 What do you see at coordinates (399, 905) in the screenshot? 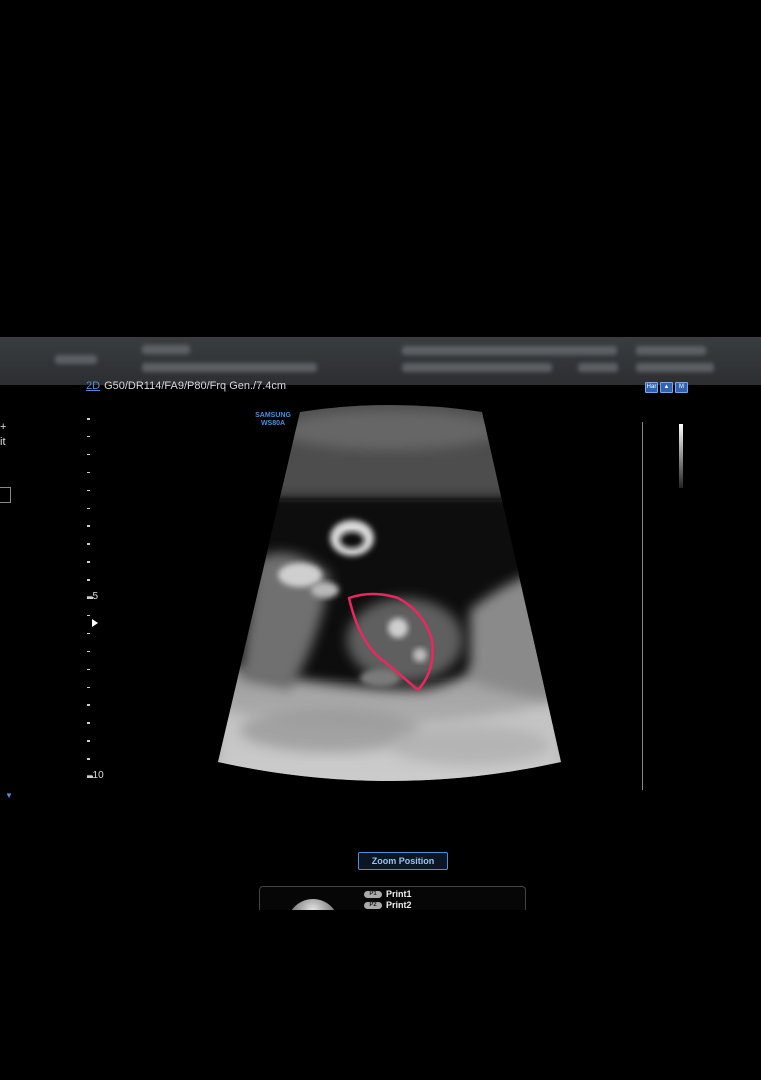
I see `print2-label: Print2` at bounding box center [399, 905].